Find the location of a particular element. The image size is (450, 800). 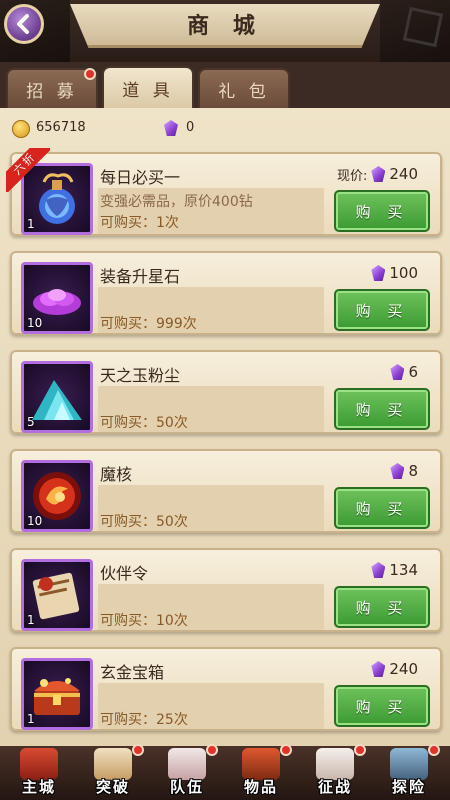

tab-label: 招 募 is located at coordinates (52, 91).